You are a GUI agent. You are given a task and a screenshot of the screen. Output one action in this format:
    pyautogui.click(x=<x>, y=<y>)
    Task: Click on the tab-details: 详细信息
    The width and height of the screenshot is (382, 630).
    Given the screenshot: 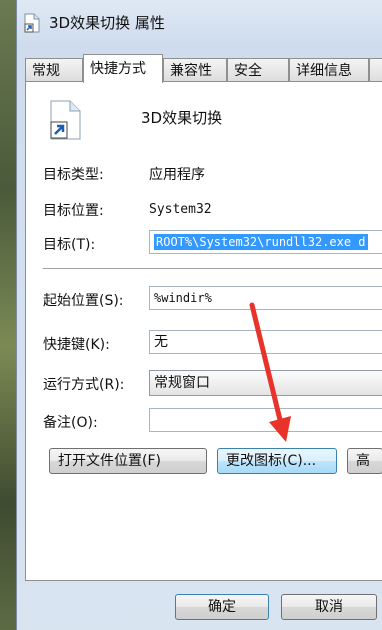 What is the action you would take?
    pyautogui.click(x=329, y=70)
    